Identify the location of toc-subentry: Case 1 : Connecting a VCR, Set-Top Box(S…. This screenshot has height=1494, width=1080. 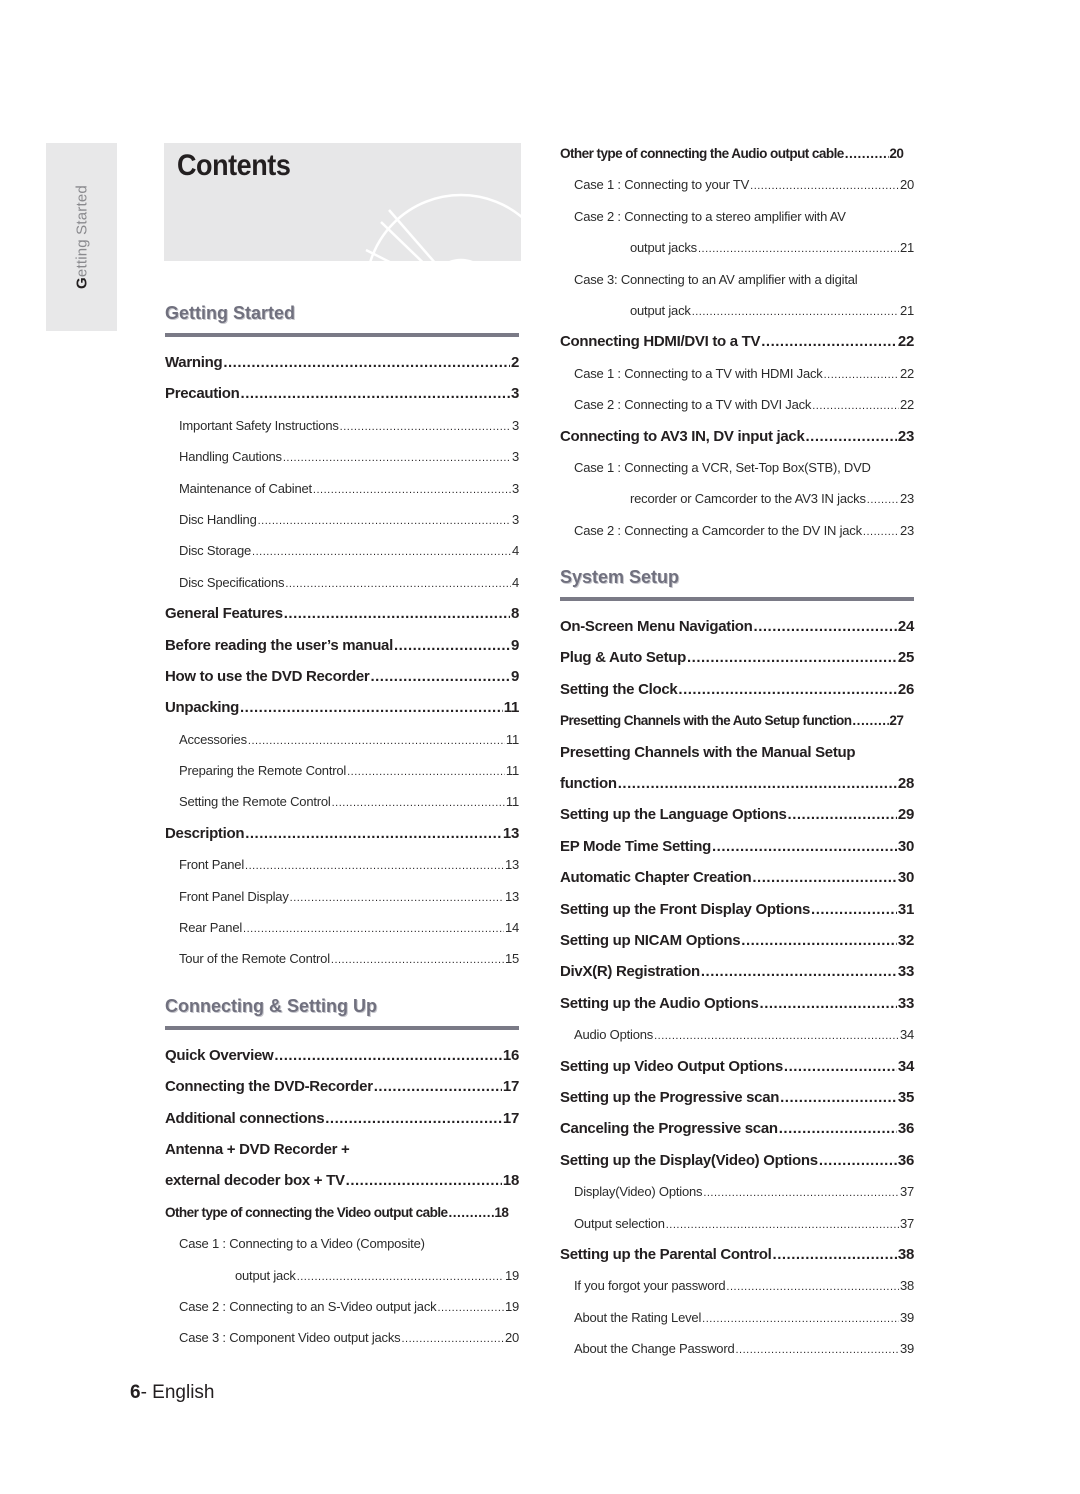
(737, 467).